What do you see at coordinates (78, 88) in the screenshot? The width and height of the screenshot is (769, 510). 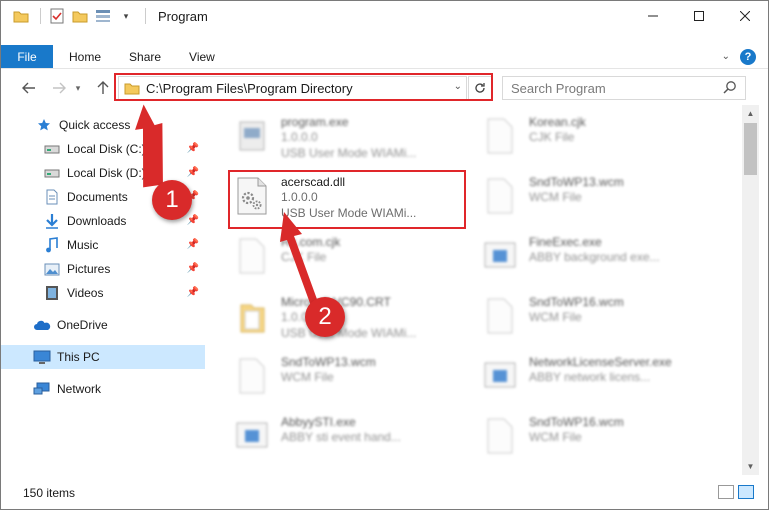 I see `recent-locations-icon: ▾` at bounding box center [78, 88].